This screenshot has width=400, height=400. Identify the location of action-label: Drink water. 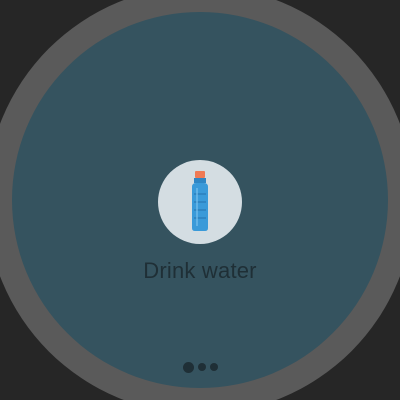
(200, 270).